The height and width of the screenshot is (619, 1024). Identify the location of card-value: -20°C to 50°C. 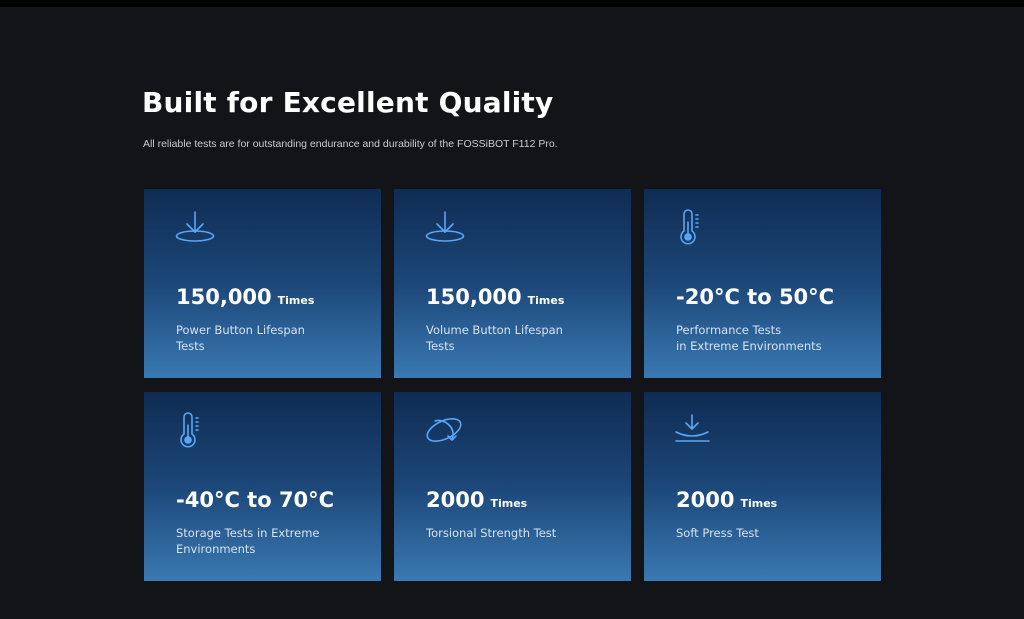
(755, 297).